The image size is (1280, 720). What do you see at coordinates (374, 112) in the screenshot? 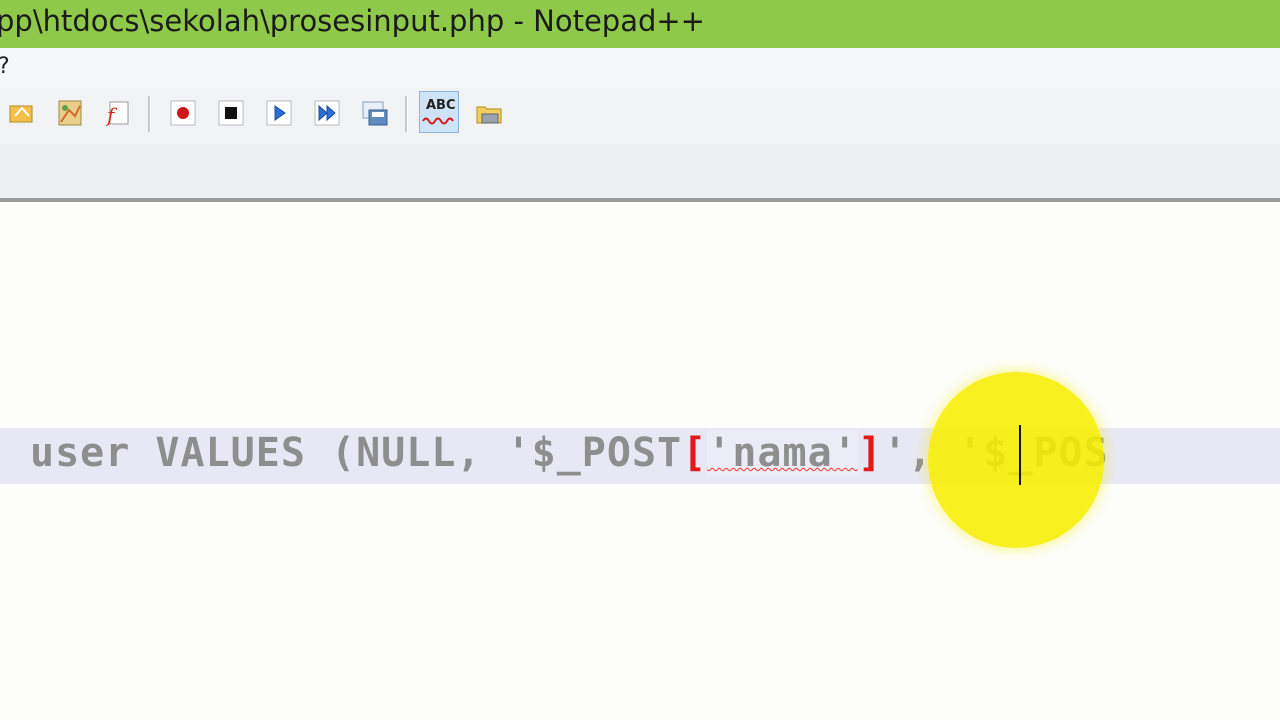
I see `save-macro-icon` at bounding box center [374, 112].